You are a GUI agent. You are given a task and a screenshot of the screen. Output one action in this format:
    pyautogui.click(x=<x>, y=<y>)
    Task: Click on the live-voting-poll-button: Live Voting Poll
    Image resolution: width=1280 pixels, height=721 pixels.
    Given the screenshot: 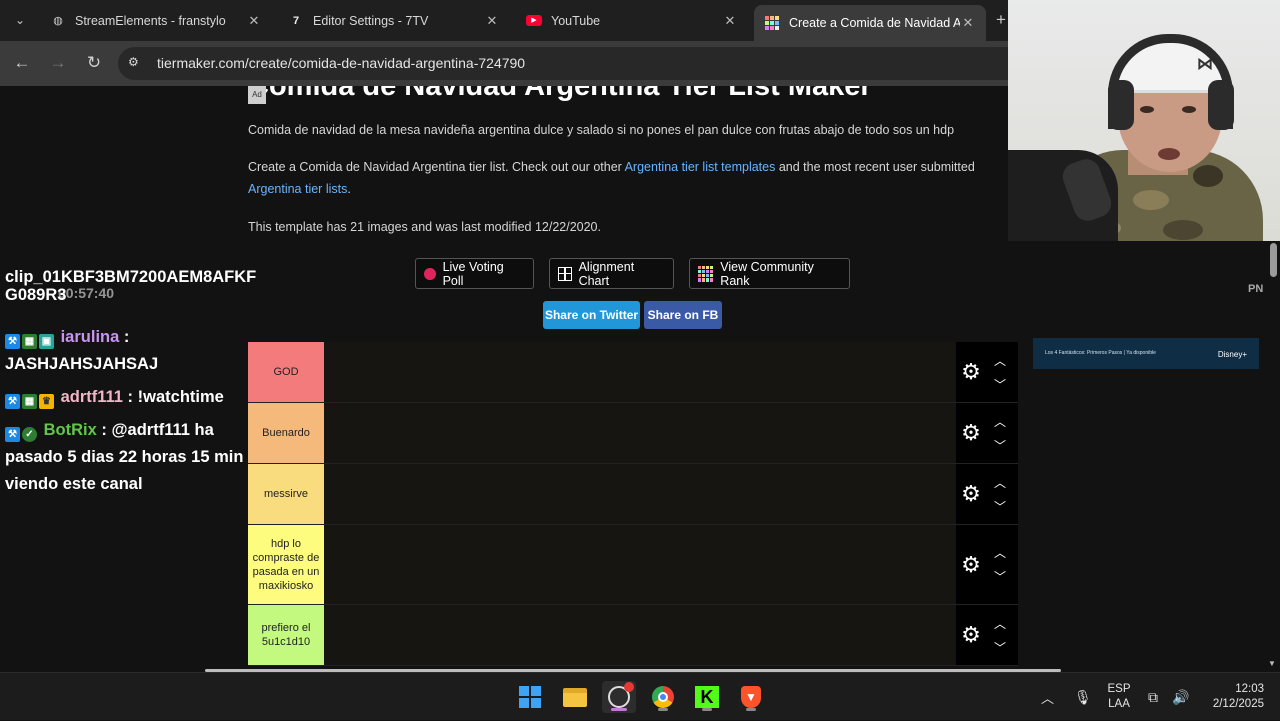 What is the action you would take?
    pyautogui.click(x=474, y=273)
    